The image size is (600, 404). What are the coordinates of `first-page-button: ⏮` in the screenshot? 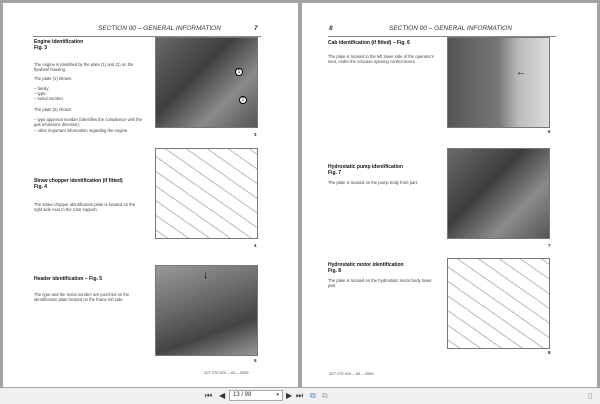 It's located at (208, 396).